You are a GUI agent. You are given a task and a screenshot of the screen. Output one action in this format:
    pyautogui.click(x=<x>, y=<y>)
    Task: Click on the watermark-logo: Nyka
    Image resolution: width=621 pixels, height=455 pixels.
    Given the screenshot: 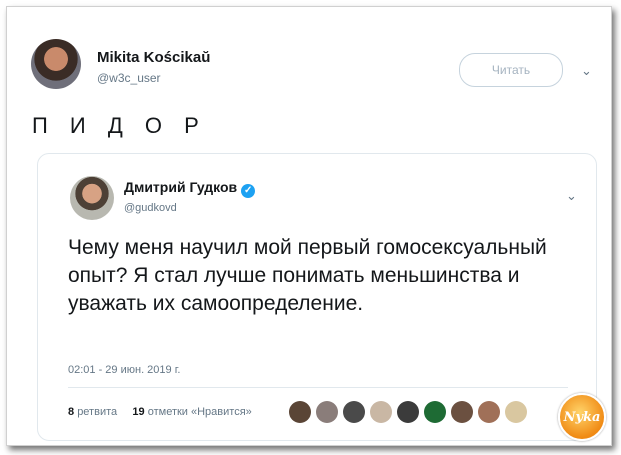 What is the action you would take?
    pyautogui.click(x=582, y=417)
    